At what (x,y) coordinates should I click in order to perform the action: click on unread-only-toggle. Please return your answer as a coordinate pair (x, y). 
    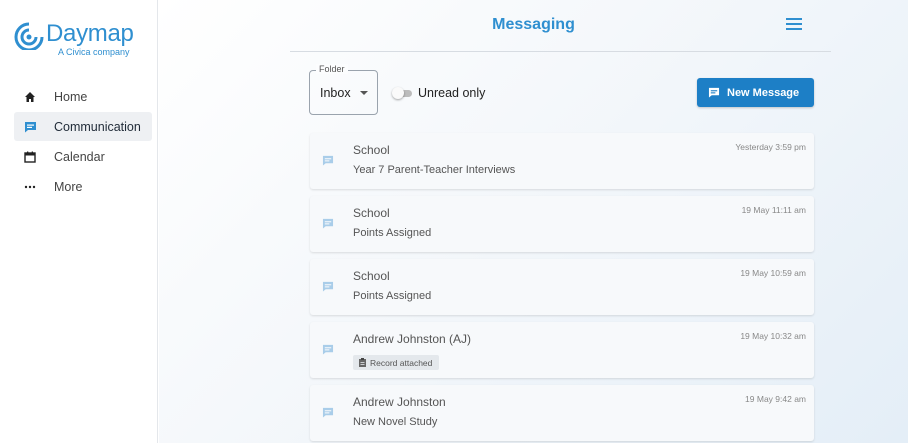
    Looking at the image, I should click on (402, 93).